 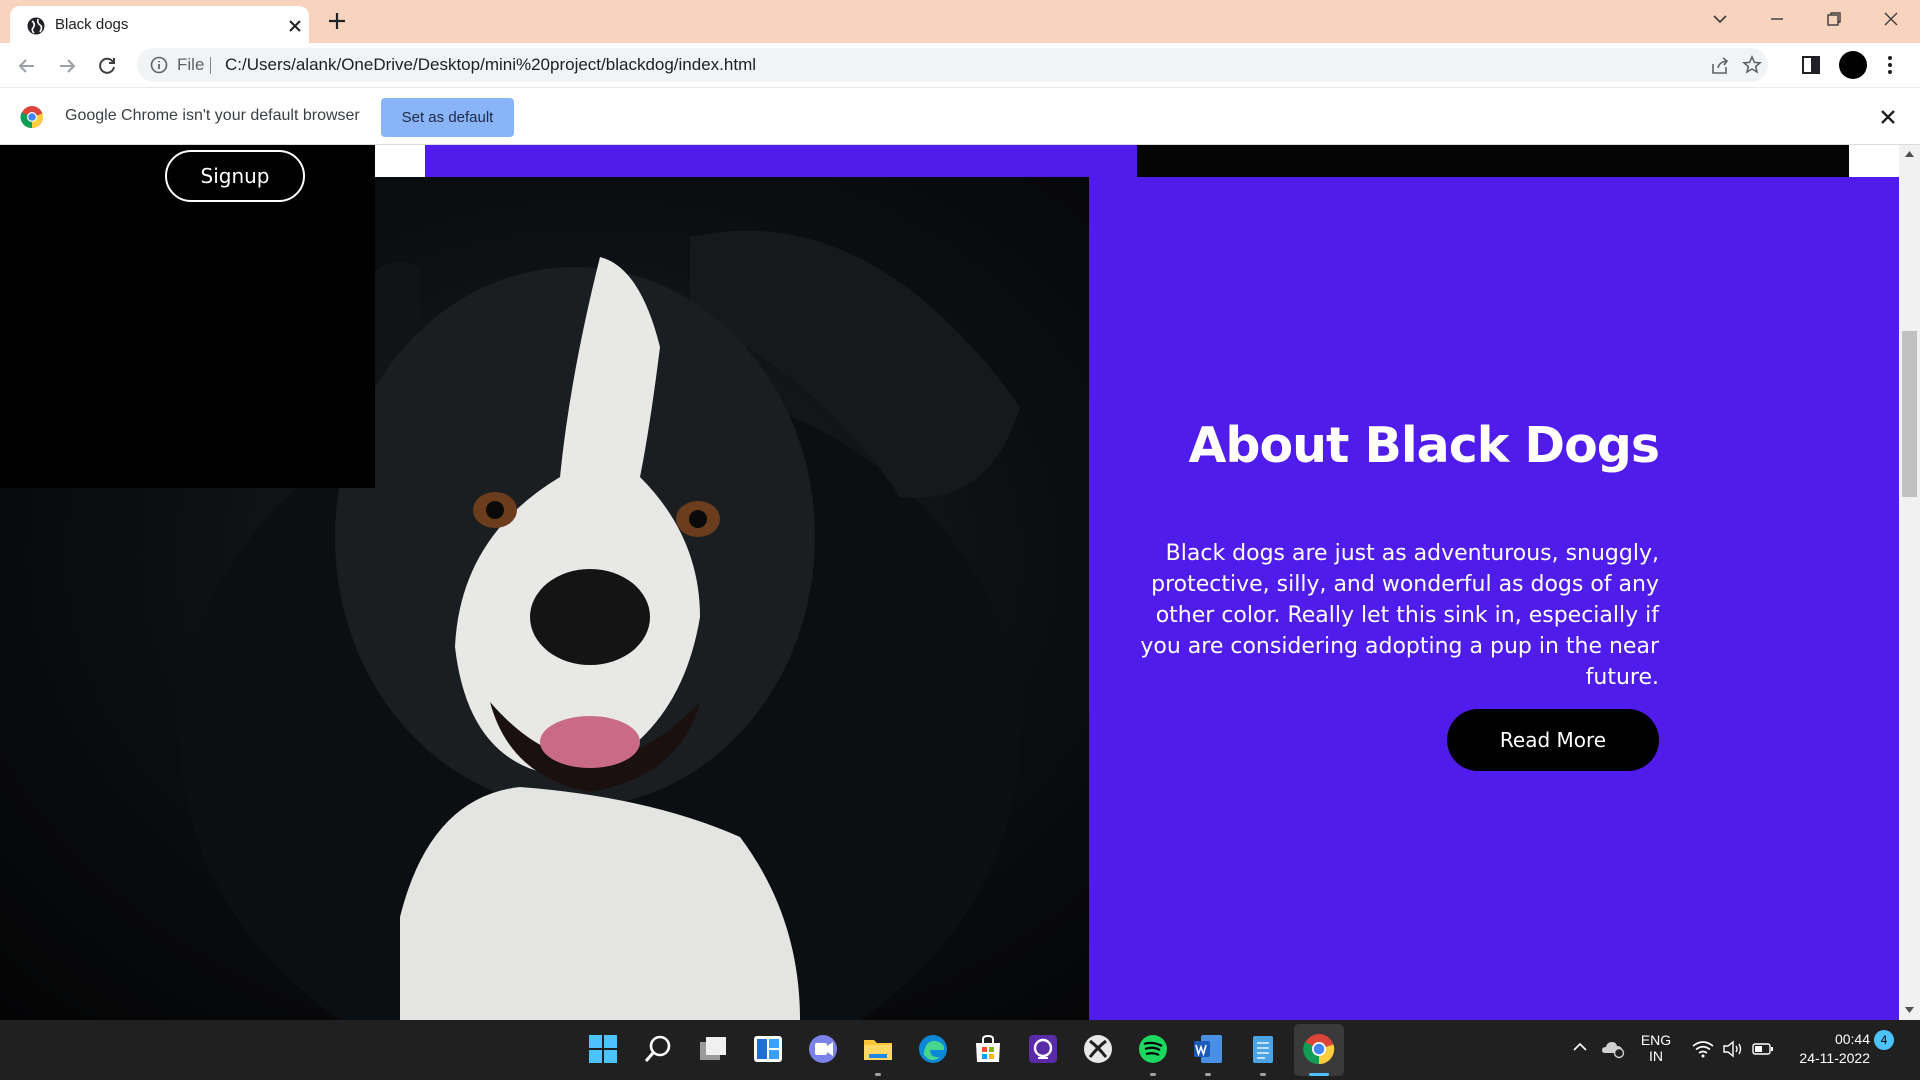 What do you see at coordinates (1909, 582) in the screenshot?
I see `page-scrollbar` at bounding box center [1909, 582].